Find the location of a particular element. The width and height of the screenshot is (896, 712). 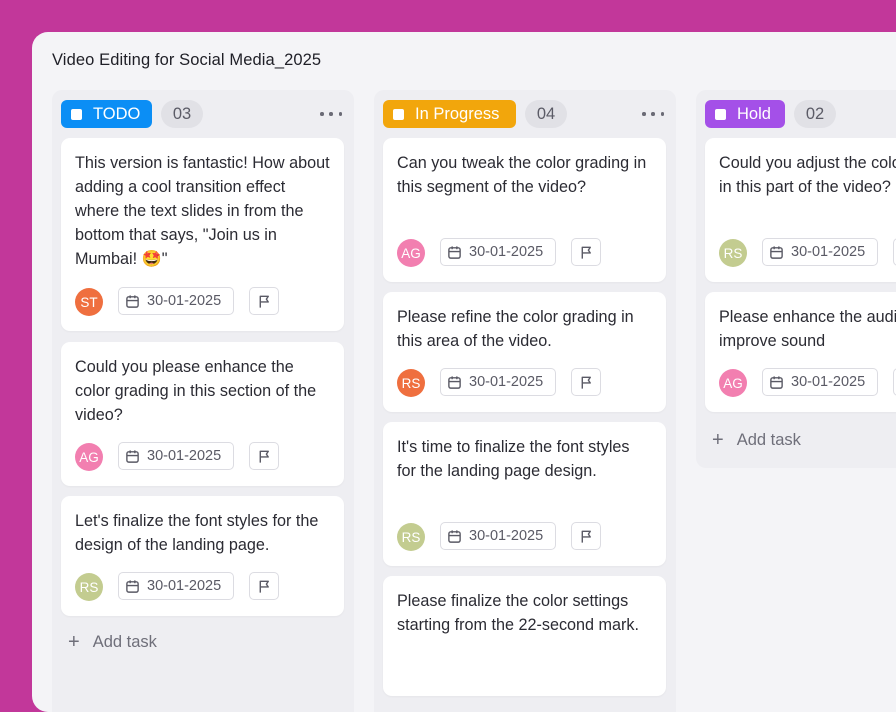

status-badge-hold: Hold is located at coordinates (745, 114).